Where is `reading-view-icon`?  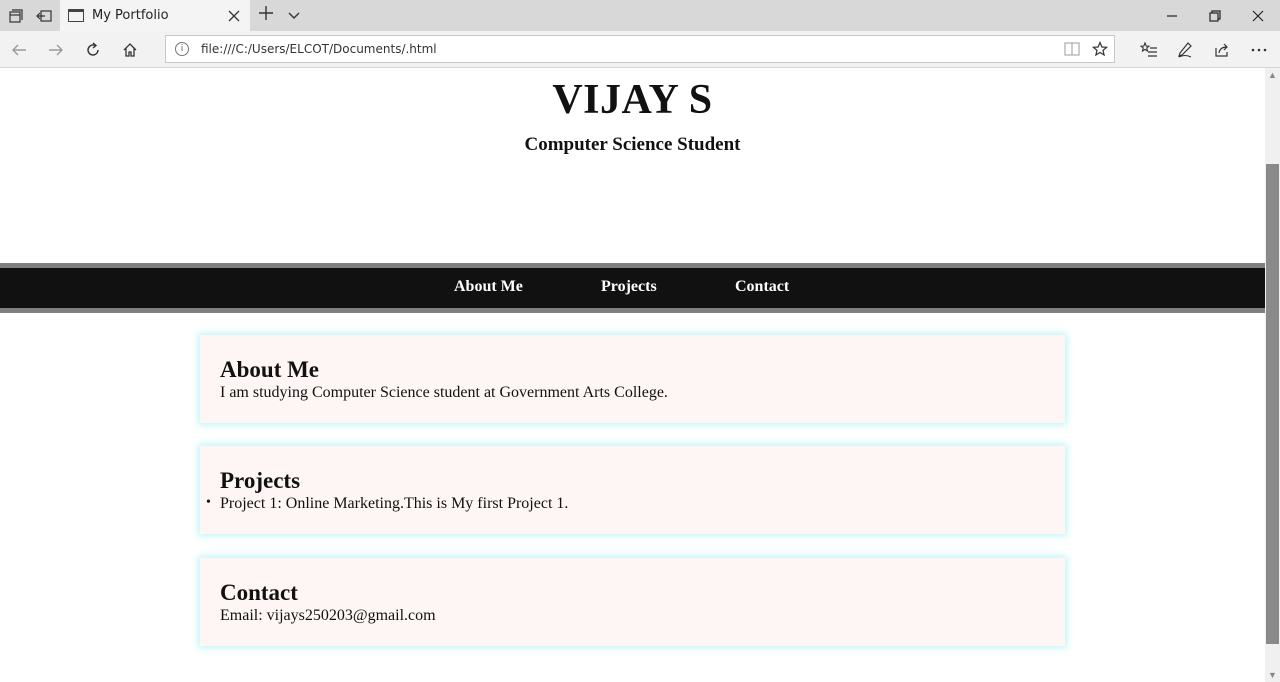 reading-view-icon is located at coordinates (1072, 49).